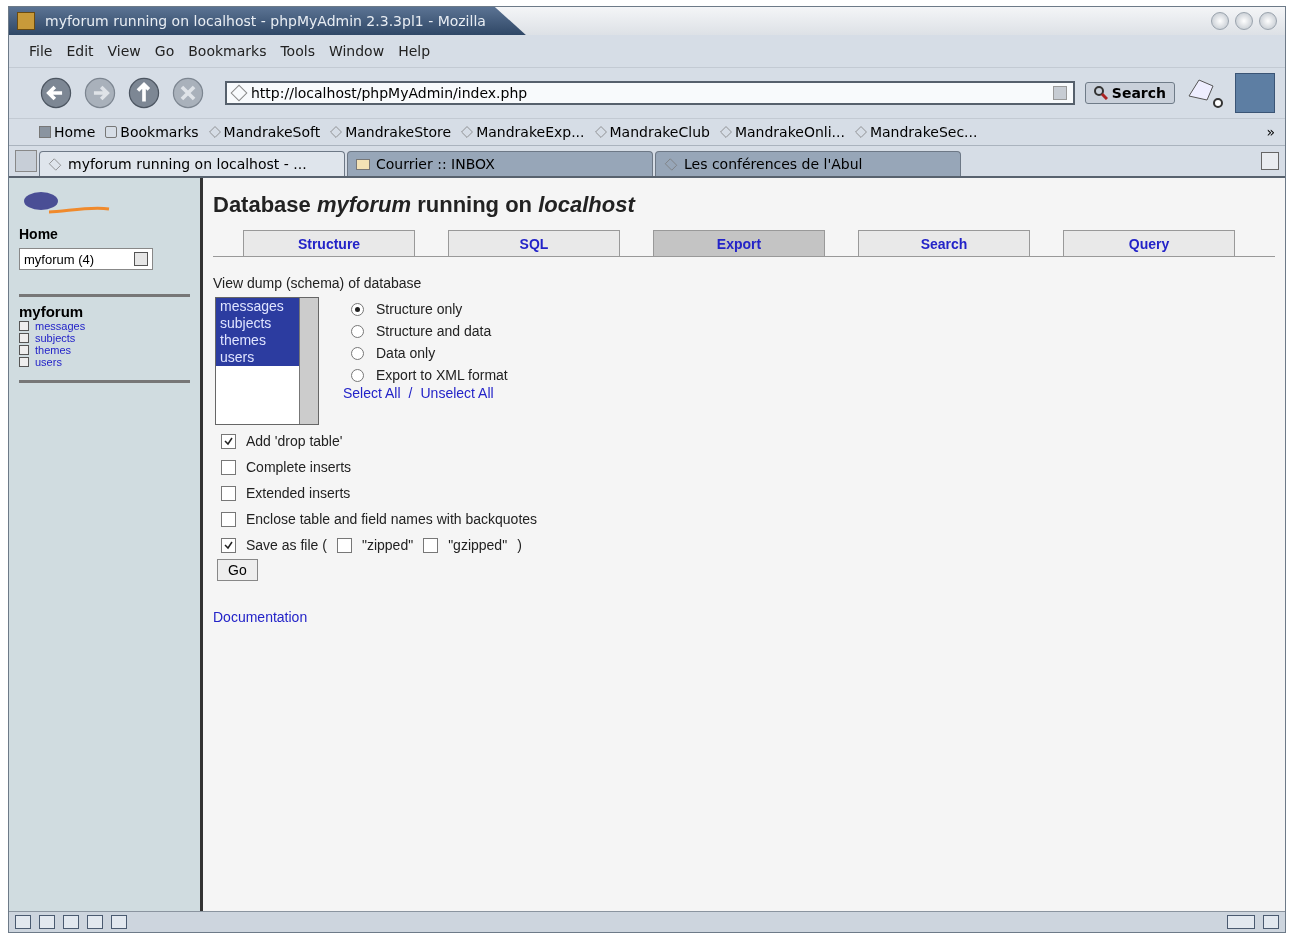 Image resolution: width=1289 pixels, height=933 pixels. Describe the element at coordinates (1270, 161) in the screenshot. I see `close-tab-icon` at that location.